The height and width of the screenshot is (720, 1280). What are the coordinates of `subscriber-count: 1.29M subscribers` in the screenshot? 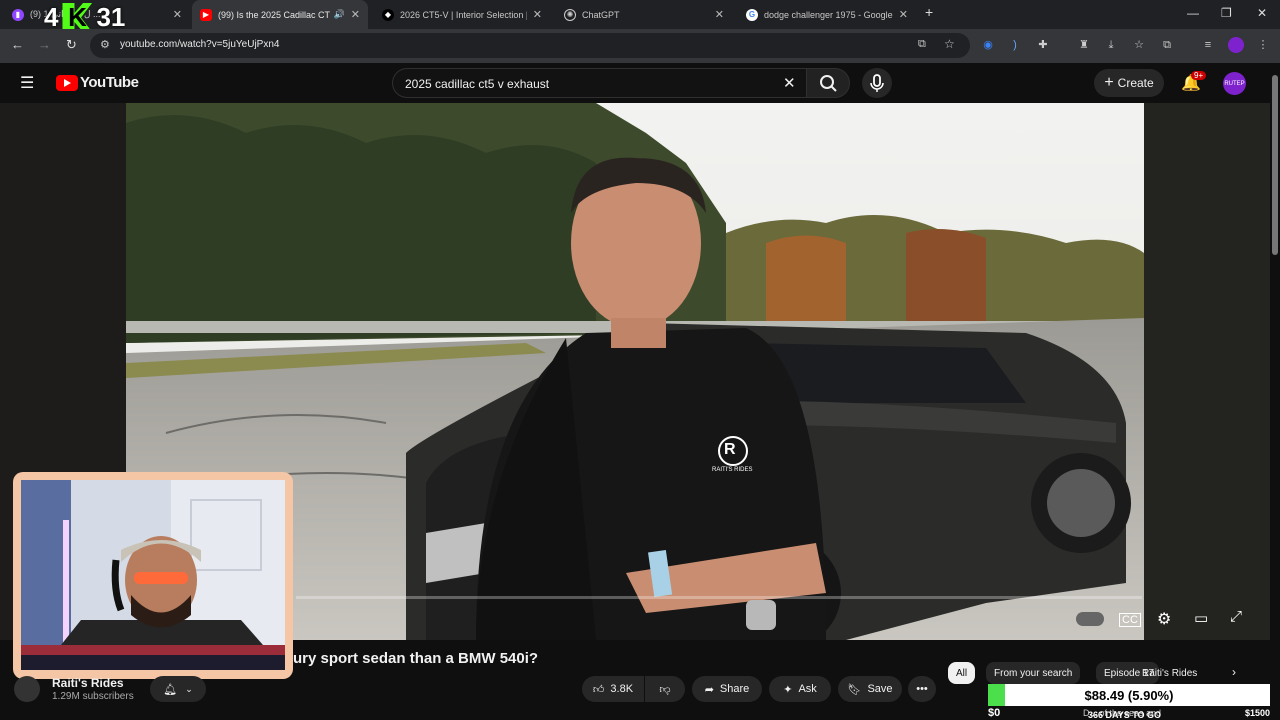 It's located at (93, 696).